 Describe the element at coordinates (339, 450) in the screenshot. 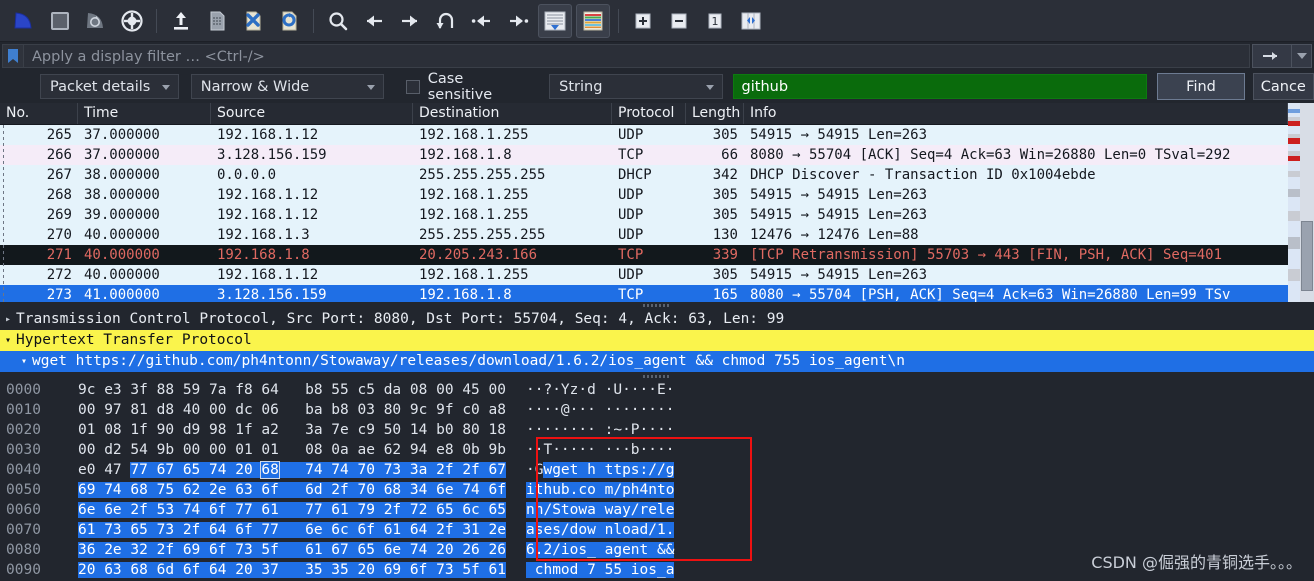

I see `hex-byte: 0a` at that location.